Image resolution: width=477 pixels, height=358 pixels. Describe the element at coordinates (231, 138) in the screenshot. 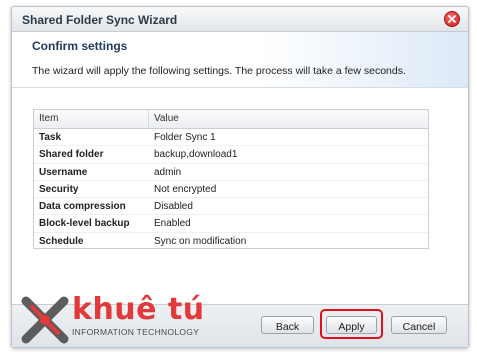

I see `table-row: Task Folder Sync 1` at that location.